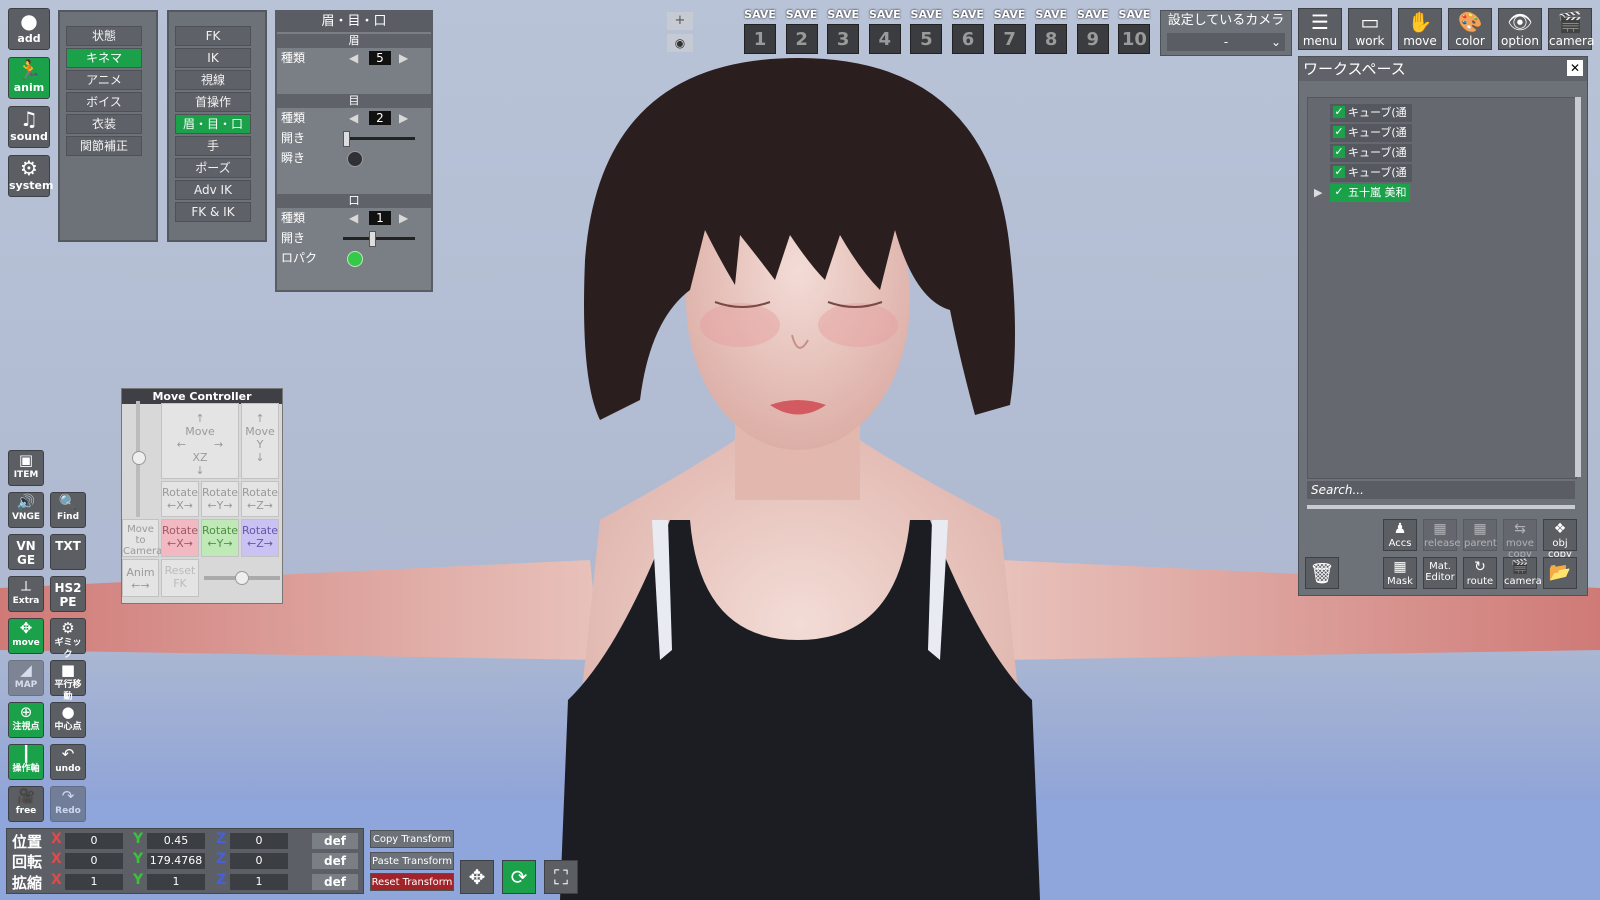 The image size is (1600, 900). I want to click on scale-gizmo-icon: ⛶, so click(561, 877).